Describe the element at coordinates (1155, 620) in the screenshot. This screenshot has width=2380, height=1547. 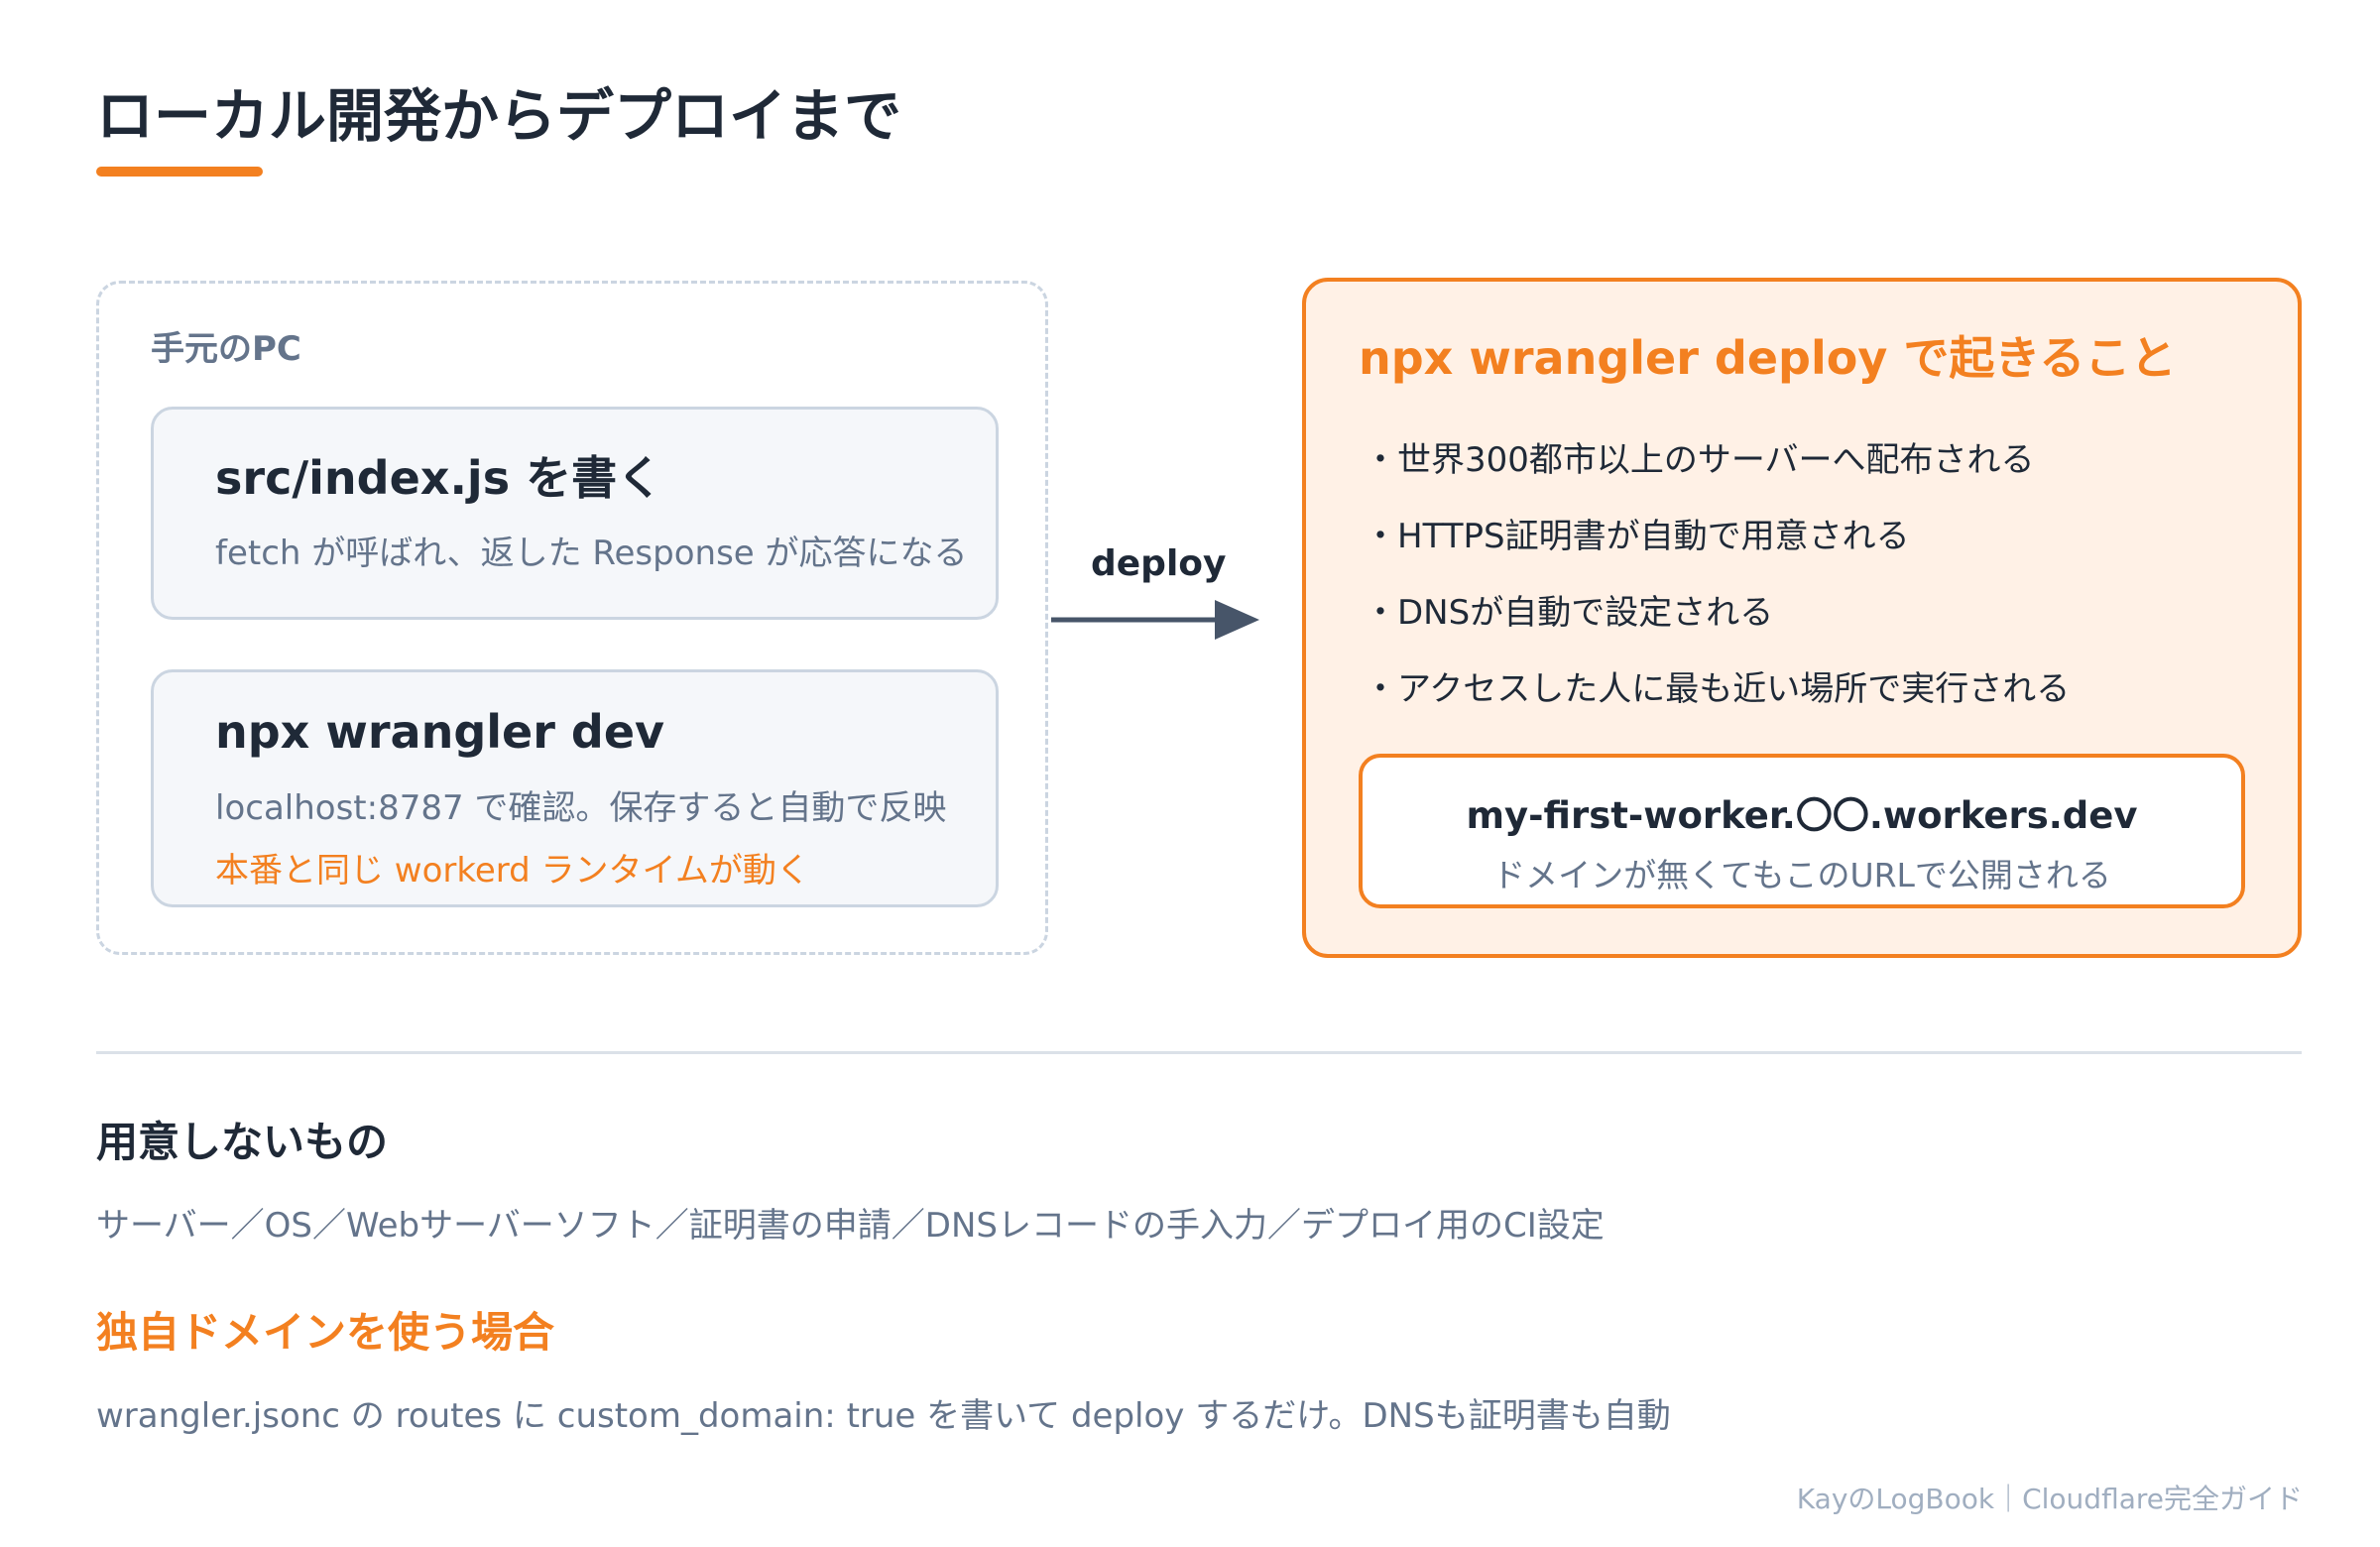
I see `deploy-arrow` at that location.